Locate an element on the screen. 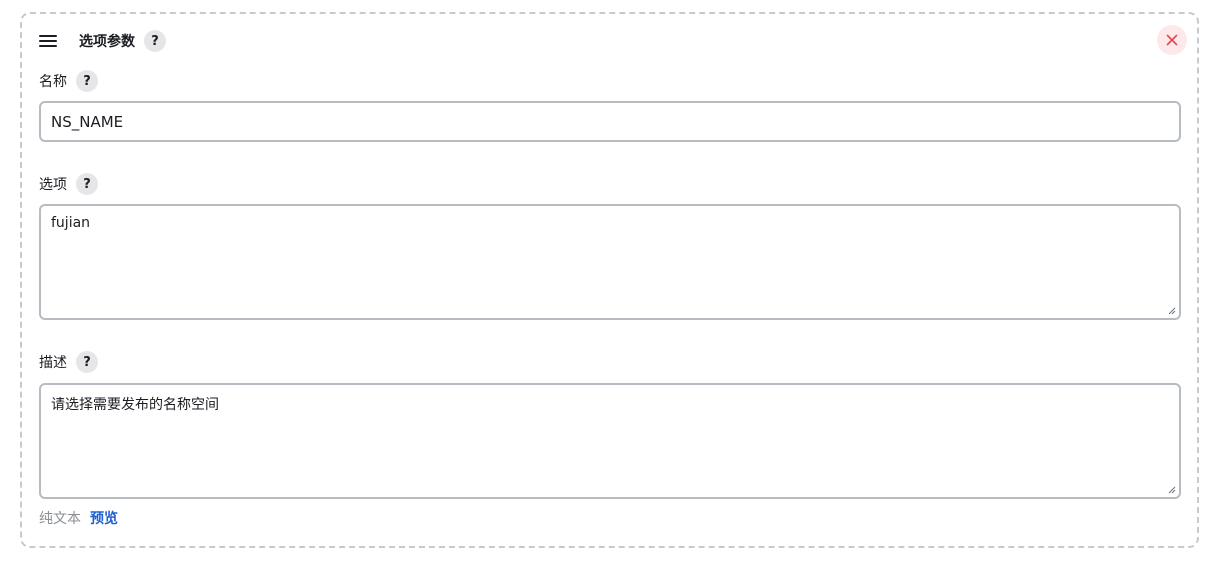 This screenshot has width=1218, height=561. section-header: 选项参数 ? is located at coordinates (102, 41).